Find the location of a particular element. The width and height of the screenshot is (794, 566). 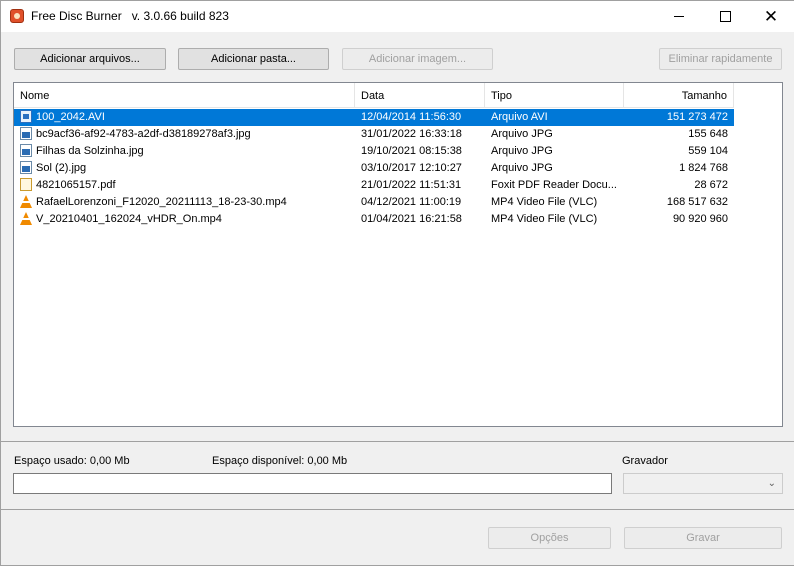

close-button: ✕ is located at coordinates (771, 16).